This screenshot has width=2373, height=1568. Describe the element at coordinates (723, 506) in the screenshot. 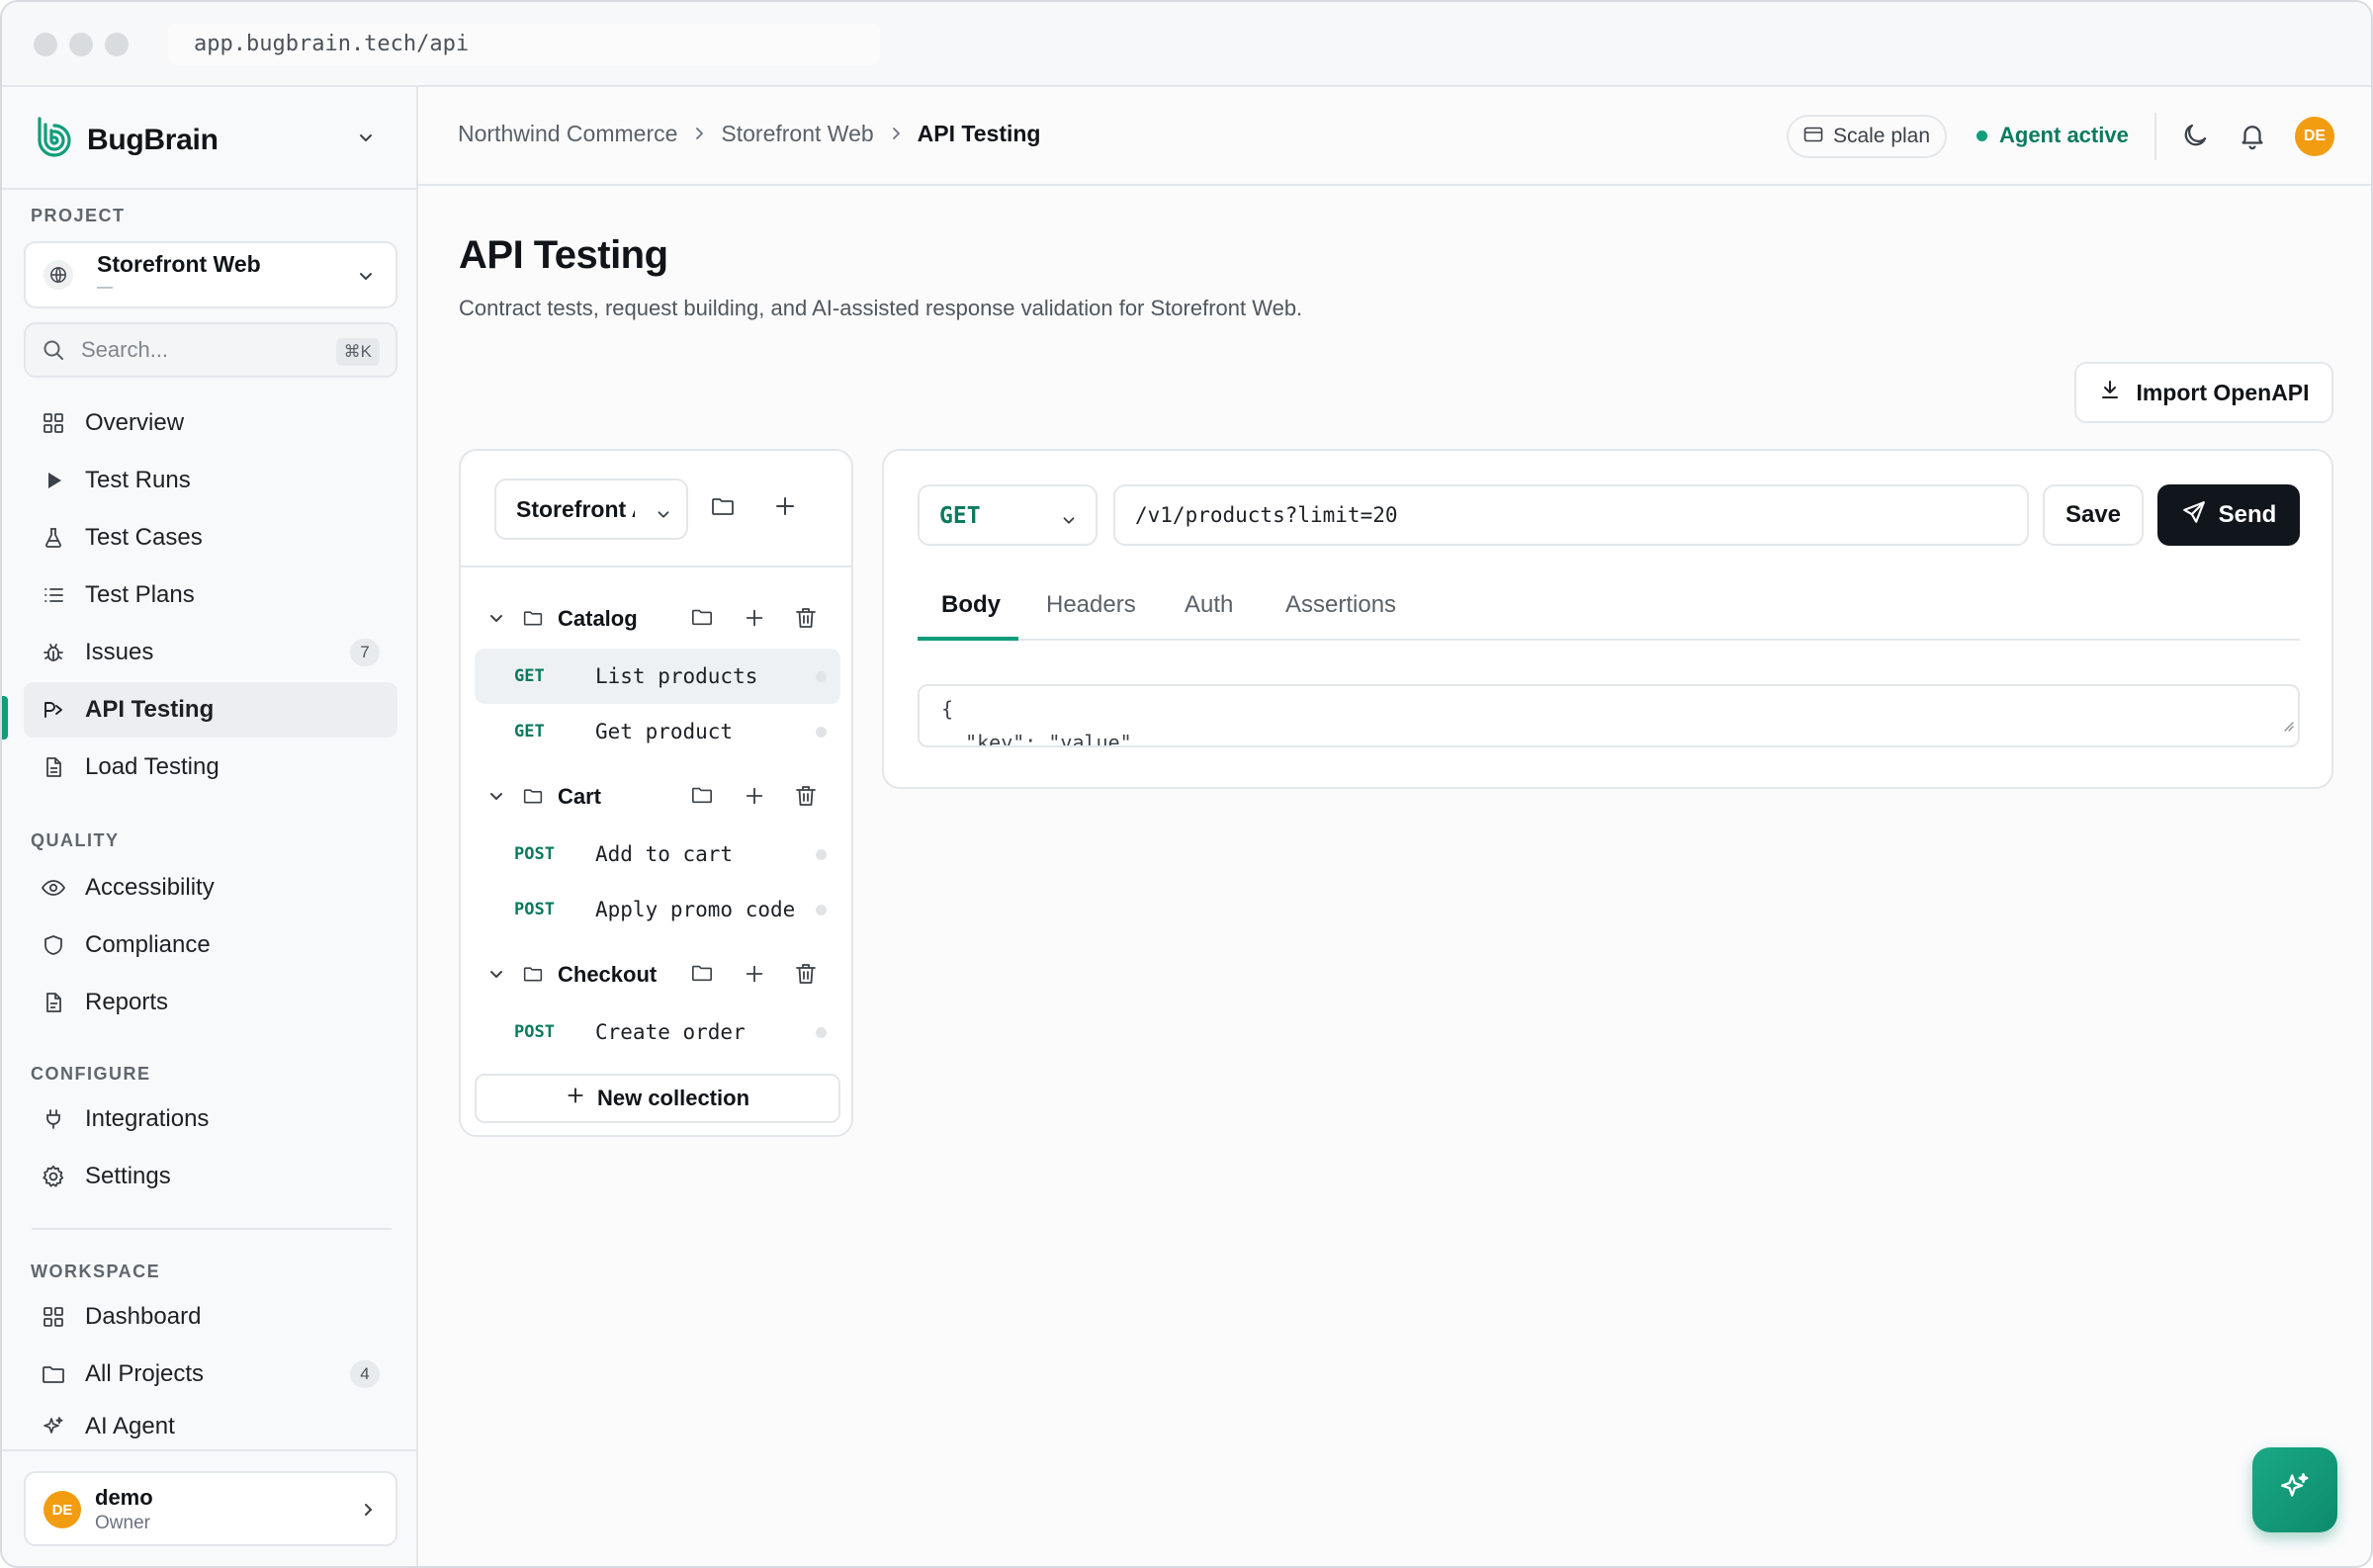

I see `new-folder-icon` at that location.